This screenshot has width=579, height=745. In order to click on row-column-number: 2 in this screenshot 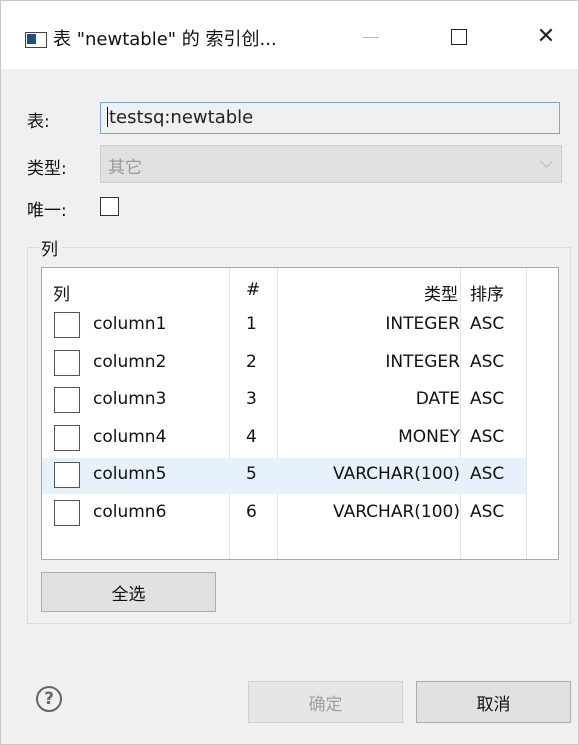, I will do `click(251, 361)`.